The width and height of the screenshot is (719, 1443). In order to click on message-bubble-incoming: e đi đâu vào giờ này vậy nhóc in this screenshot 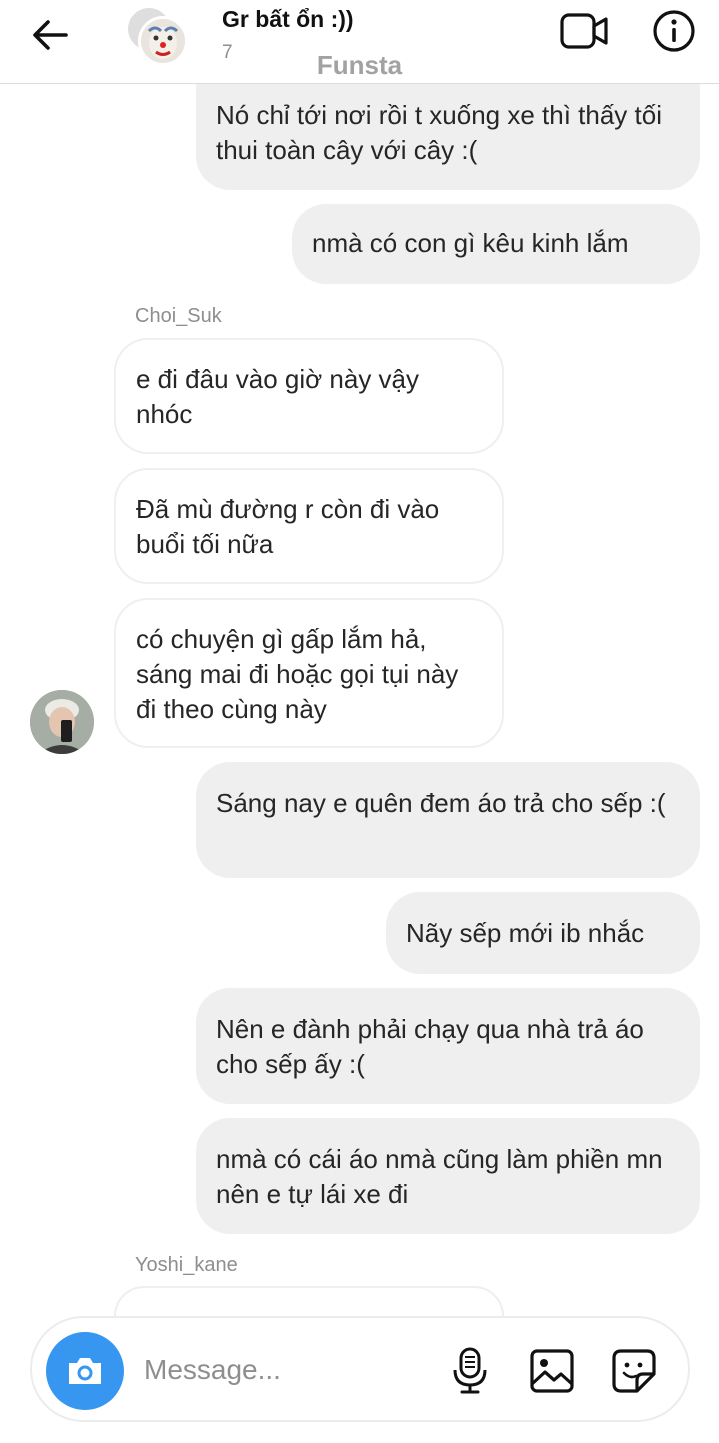, I will do `click(309, 396)`.